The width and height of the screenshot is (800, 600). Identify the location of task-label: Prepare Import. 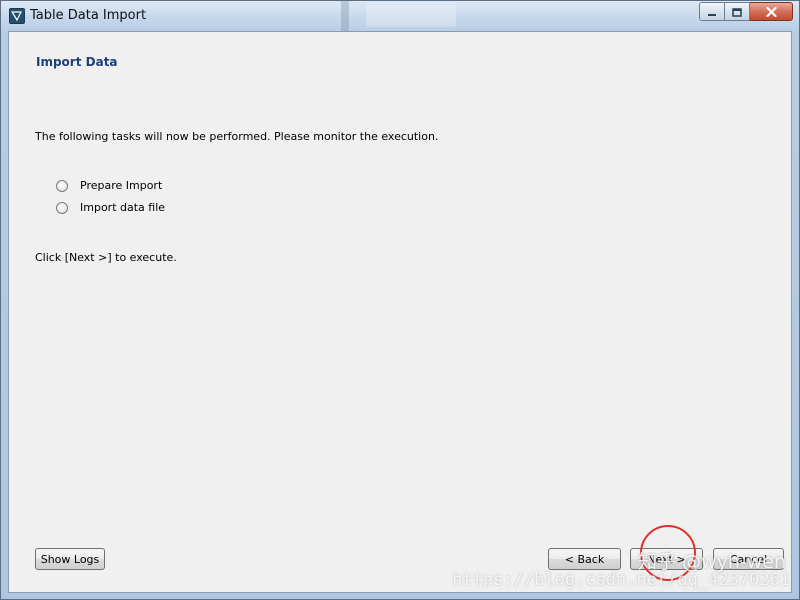
(121, 185).